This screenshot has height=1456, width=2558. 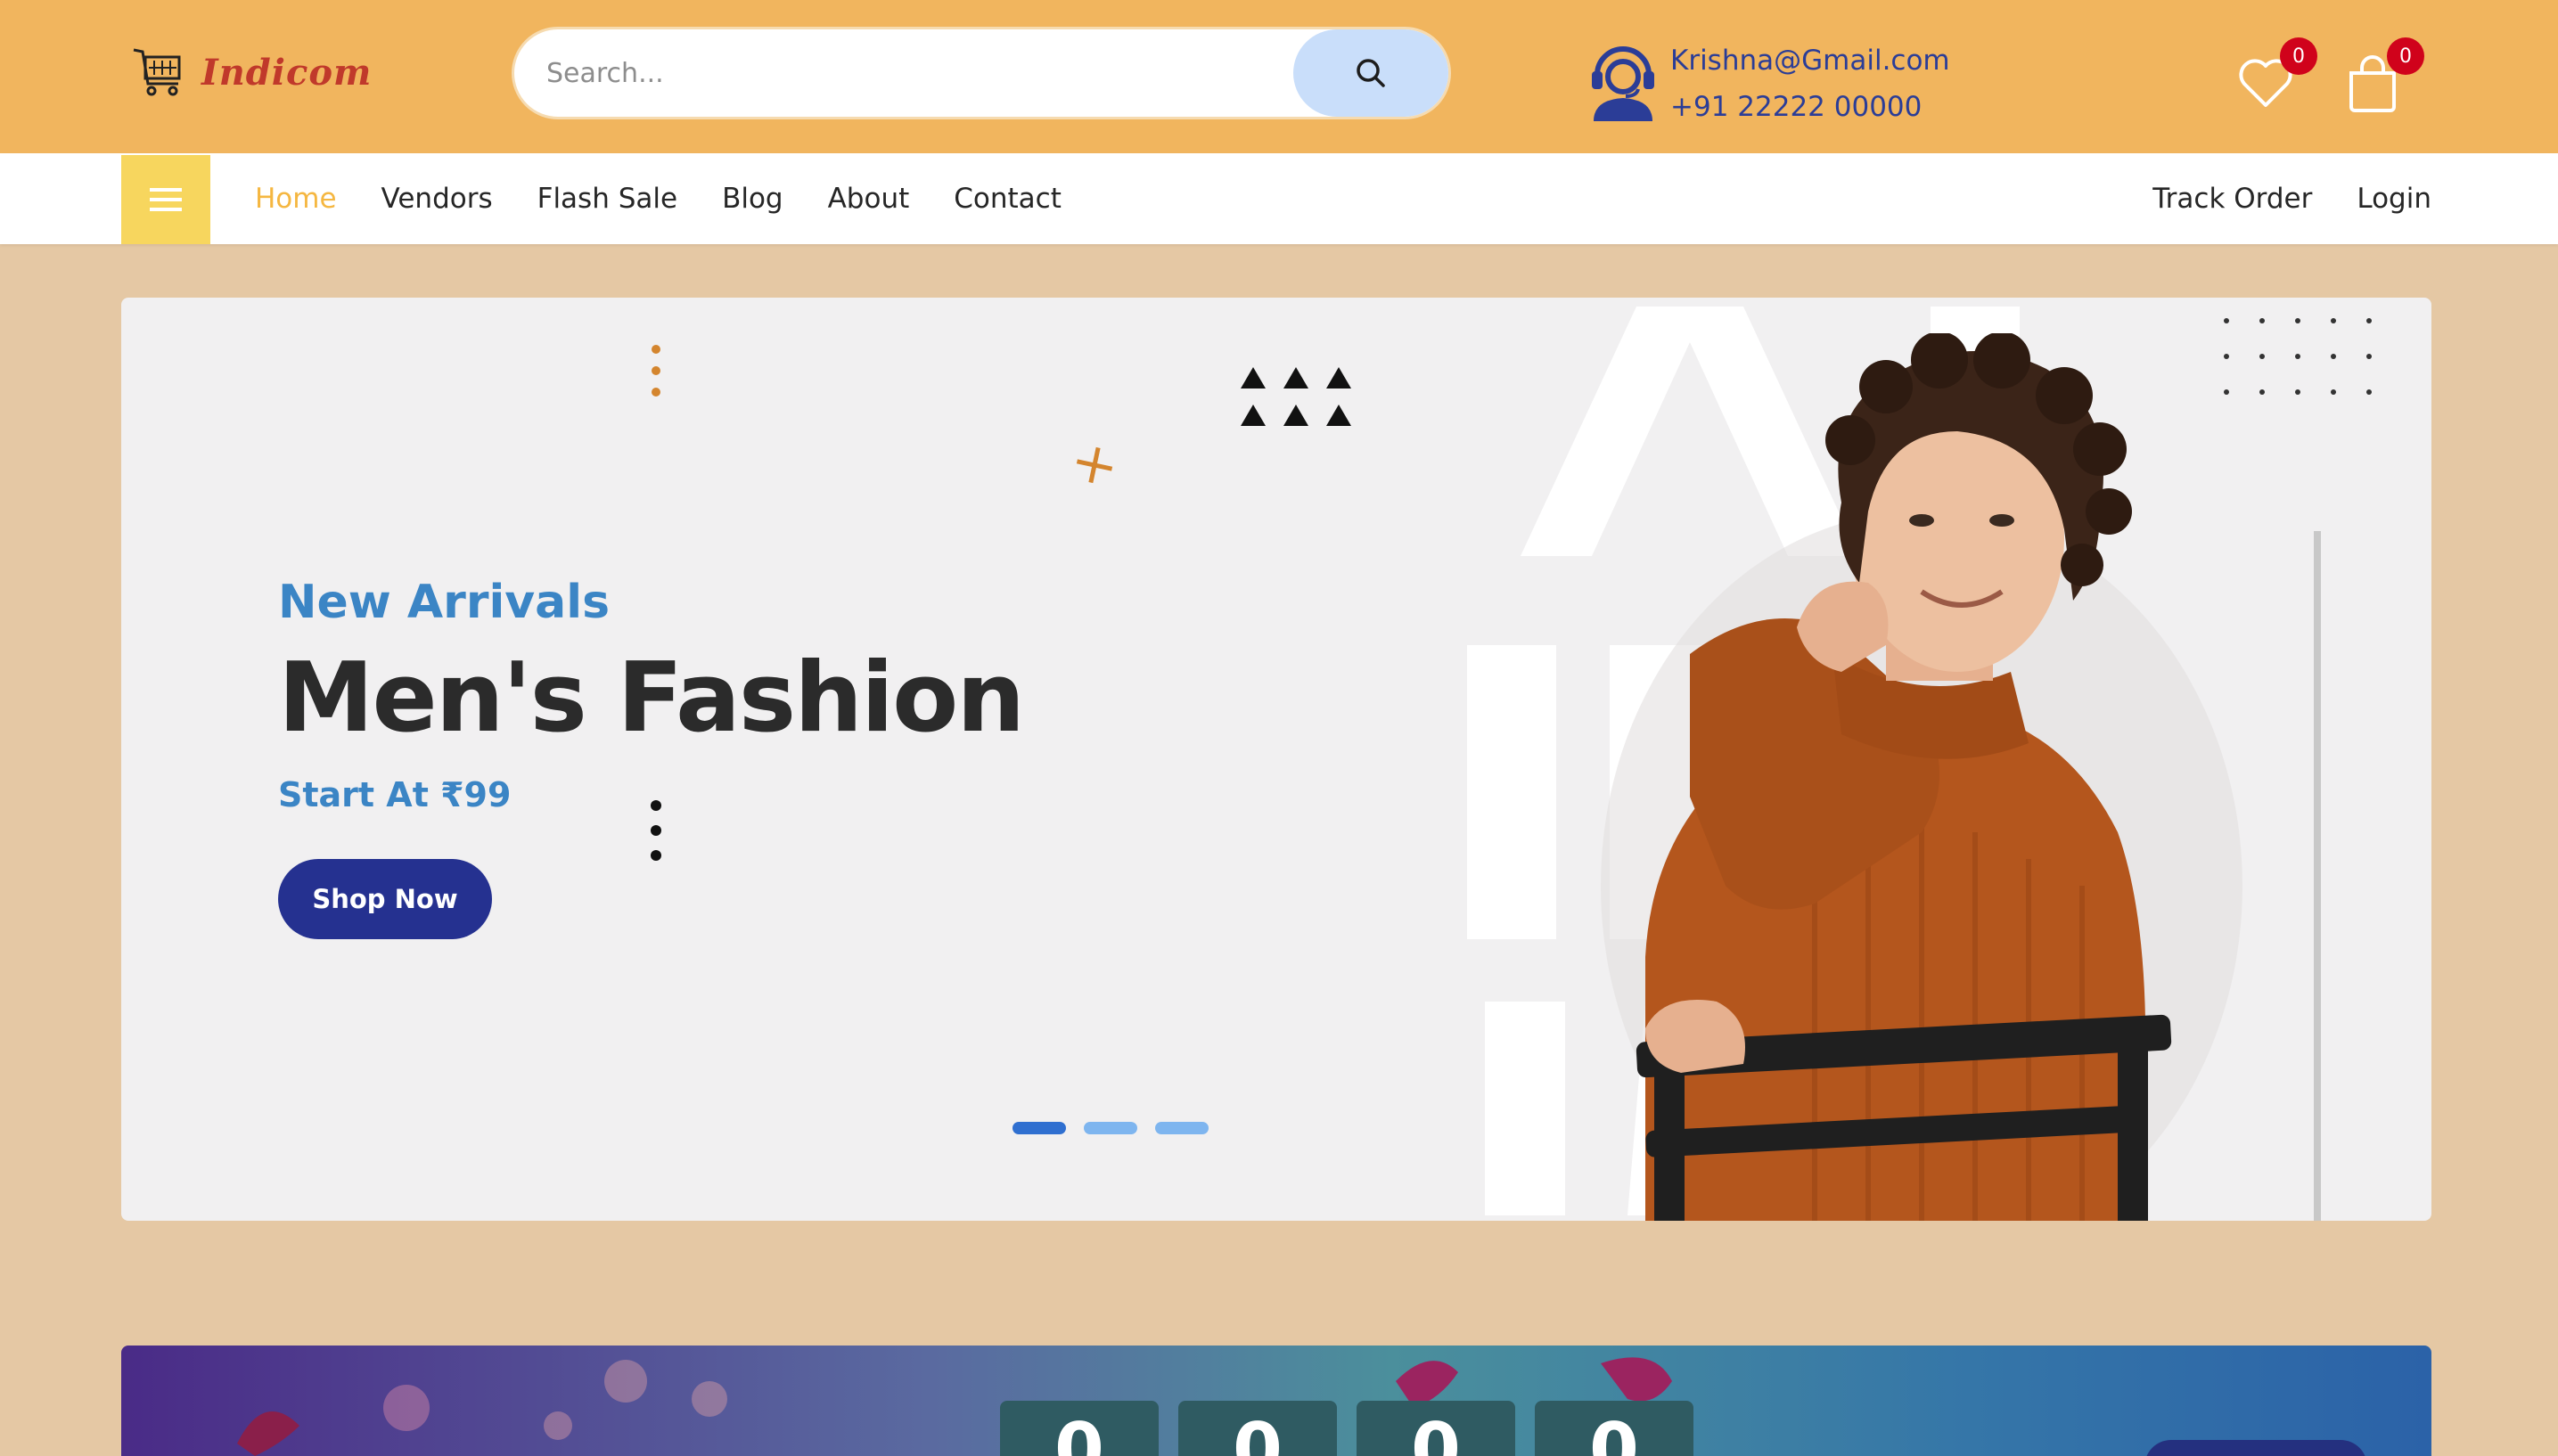 I want to click on contact-info: Krishna@Gmail.com +91 22222 00000, so click(x=1769, y=83).